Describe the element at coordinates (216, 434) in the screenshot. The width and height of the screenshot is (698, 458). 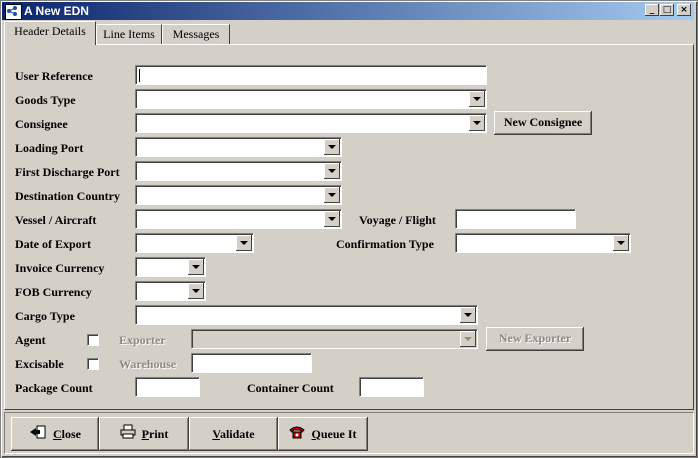
I see `validate-button-mnemonic: V` at that location.